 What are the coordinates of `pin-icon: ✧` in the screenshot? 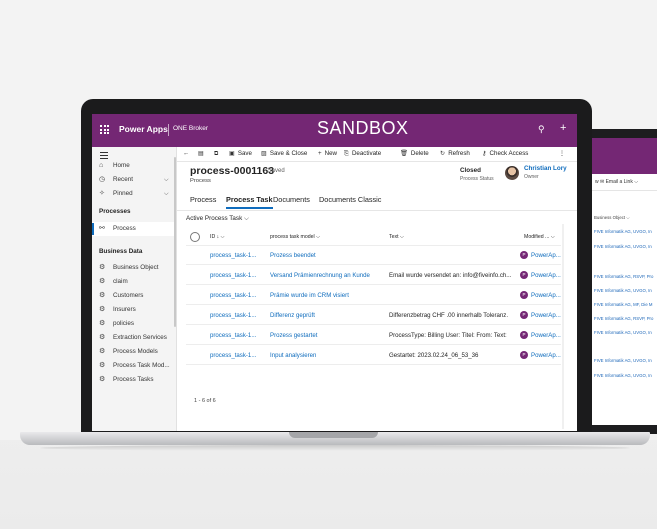 It's located at (102, 193).